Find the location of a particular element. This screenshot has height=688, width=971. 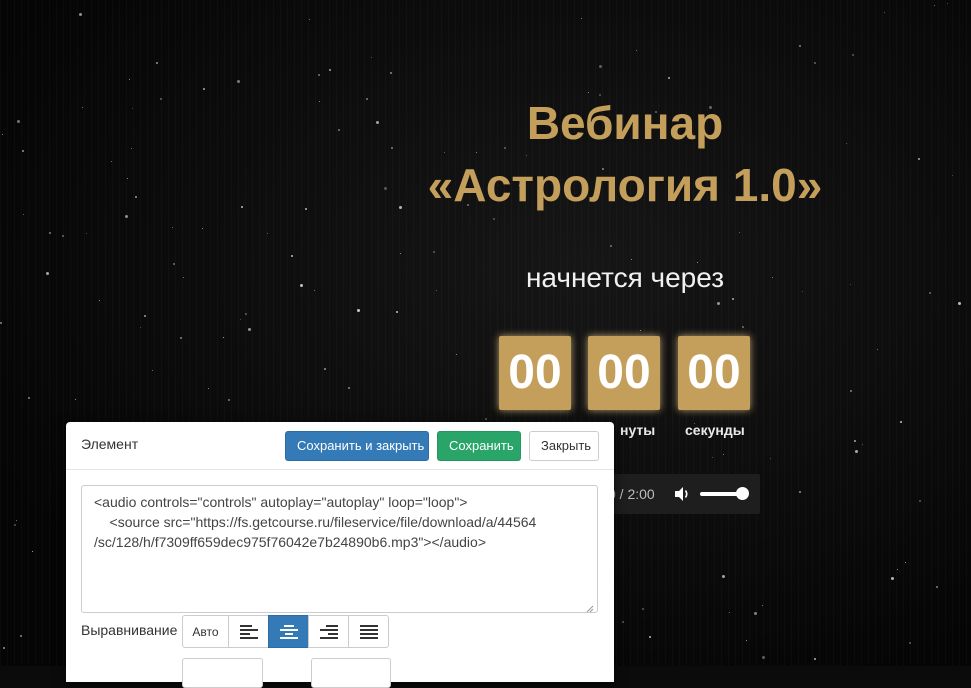

align-center-icon is located at coordinates (288, 631).